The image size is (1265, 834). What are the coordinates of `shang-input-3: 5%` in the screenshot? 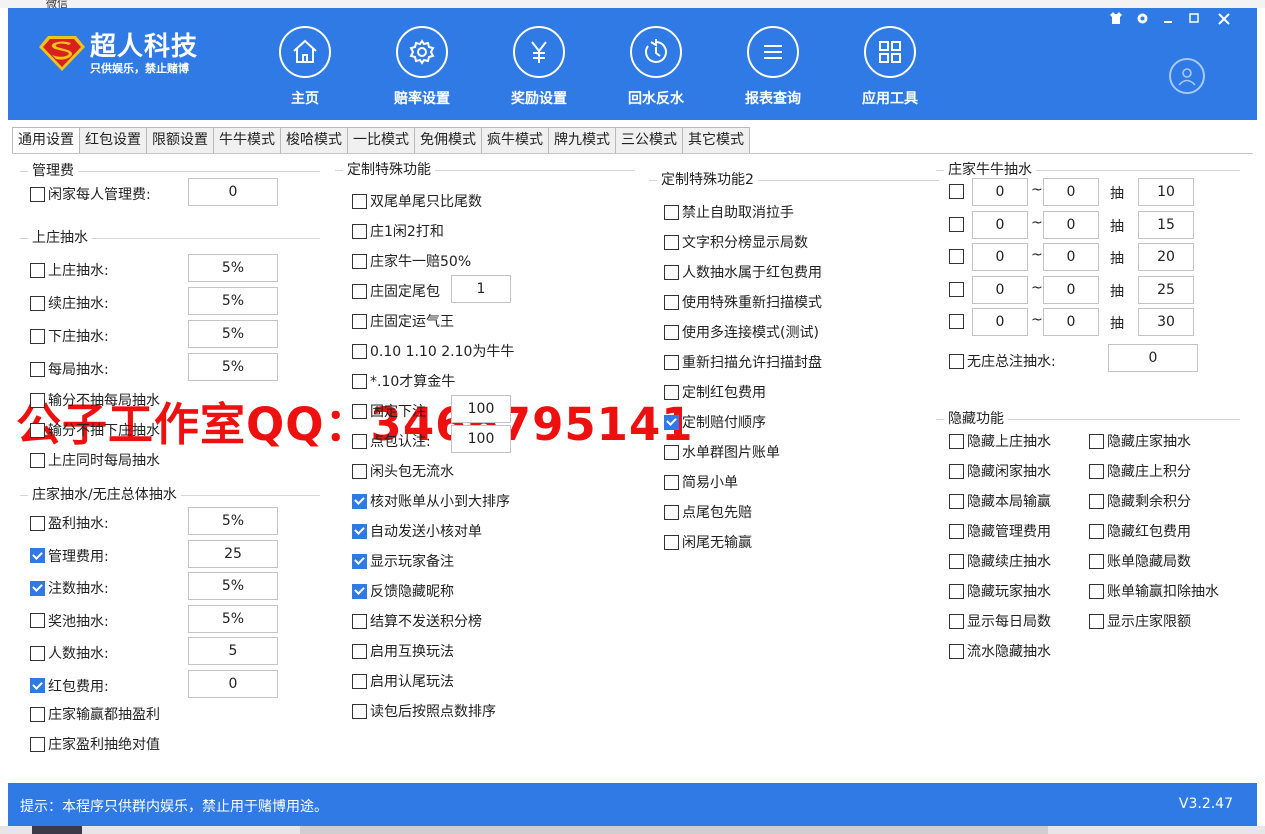 It's located at (233, 367).